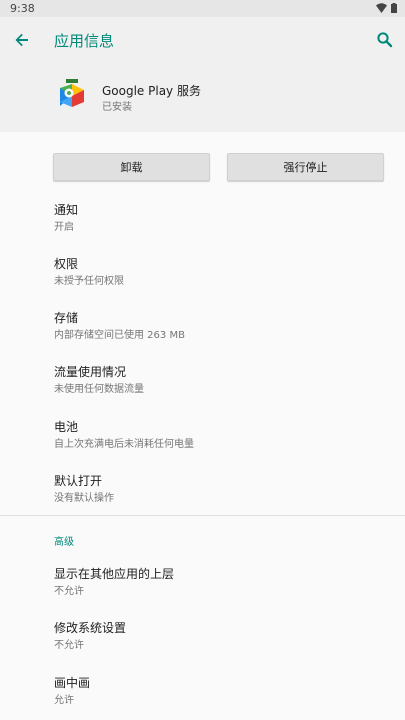  I want to click on search-icon, so click(385, 40).